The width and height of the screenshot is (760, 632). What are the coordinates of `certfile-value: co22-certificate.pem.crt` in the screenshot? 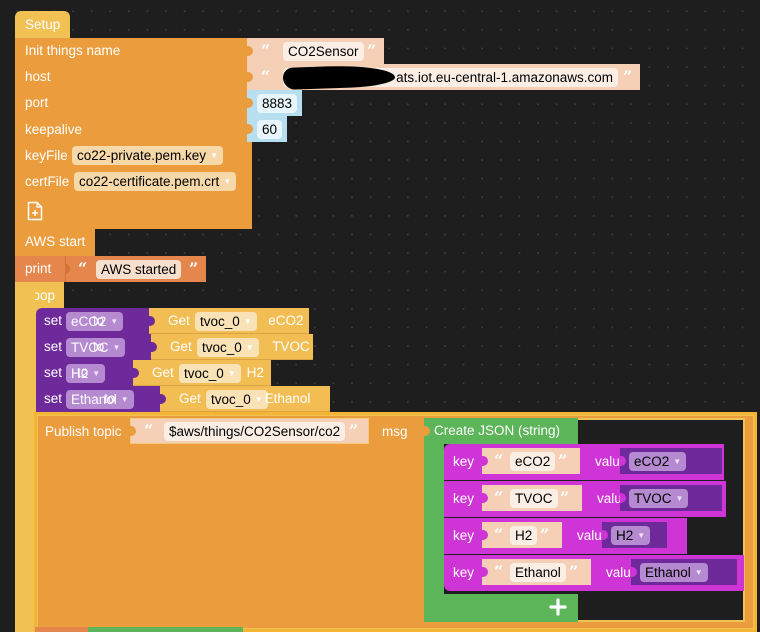 It's located at (149, 181).